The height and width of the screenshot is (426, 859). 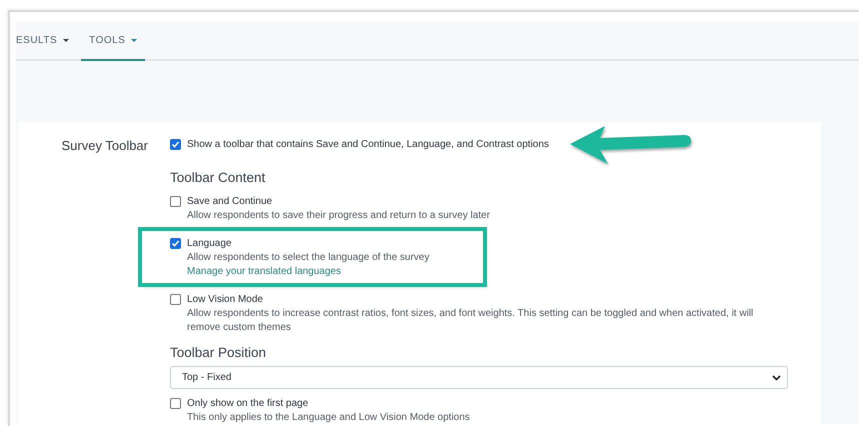 I want to click on option-description: This only applies to the Language and Low Vision Mode options, so click(x=328, y=417).